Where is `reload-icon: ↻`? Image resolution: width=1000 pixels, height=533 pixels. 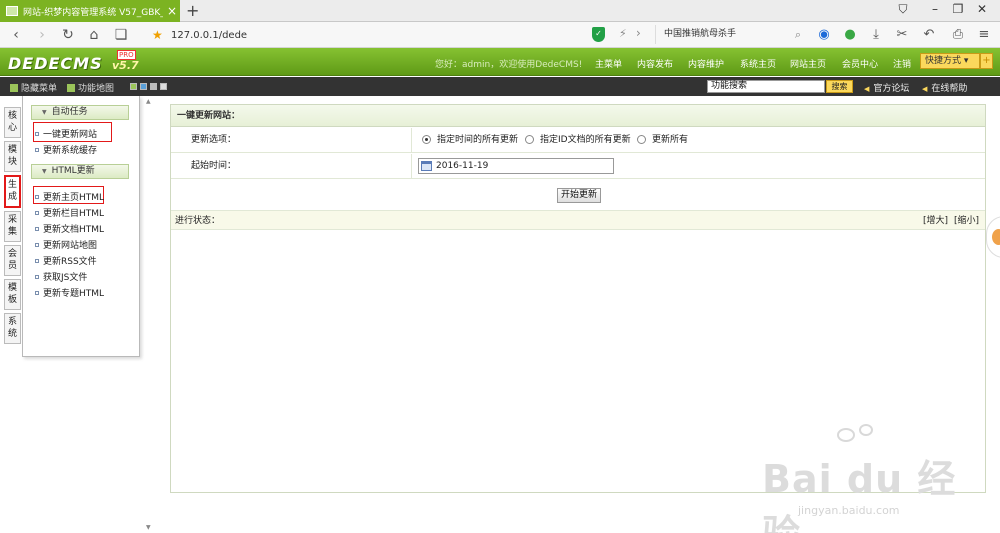 reload-icon: ↻ is located at coordinates (68, 35).